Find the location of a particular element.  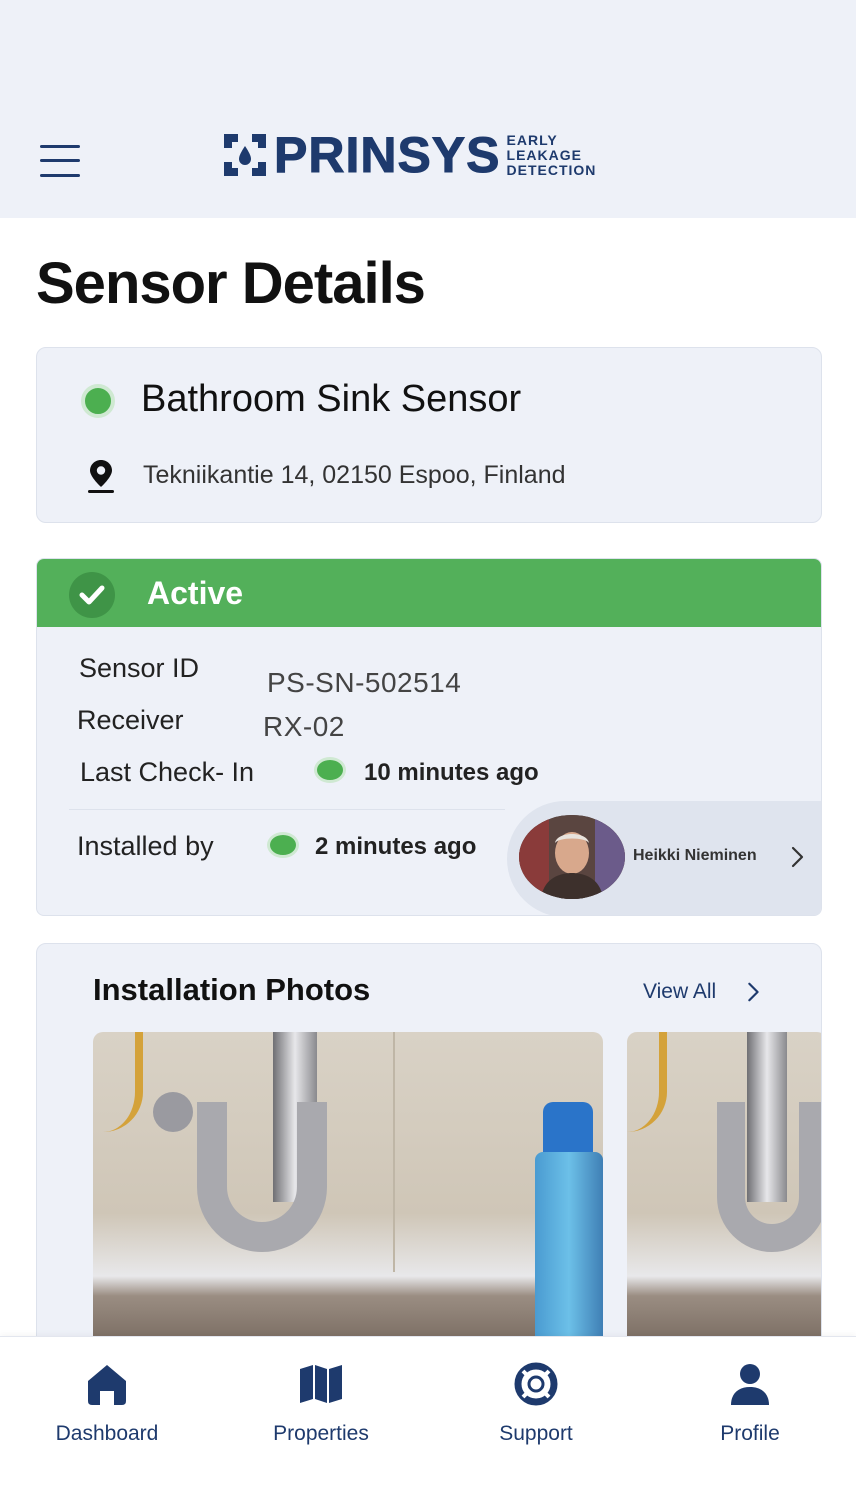

avatar is located at coordinates (572, 857).